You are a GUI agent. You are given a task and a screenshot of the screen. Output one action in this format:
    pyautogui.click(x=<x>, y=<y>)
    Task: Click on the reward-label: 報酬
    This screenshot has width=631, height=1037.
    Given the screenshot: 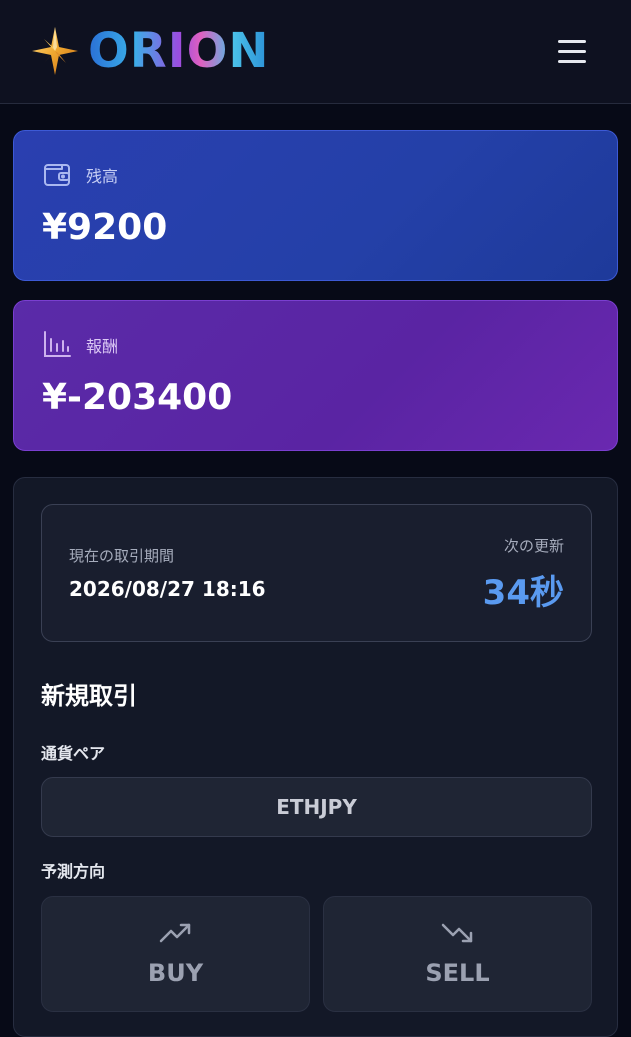 What is the action you would take?
    pyautogui.click(x=102, y=346)
    